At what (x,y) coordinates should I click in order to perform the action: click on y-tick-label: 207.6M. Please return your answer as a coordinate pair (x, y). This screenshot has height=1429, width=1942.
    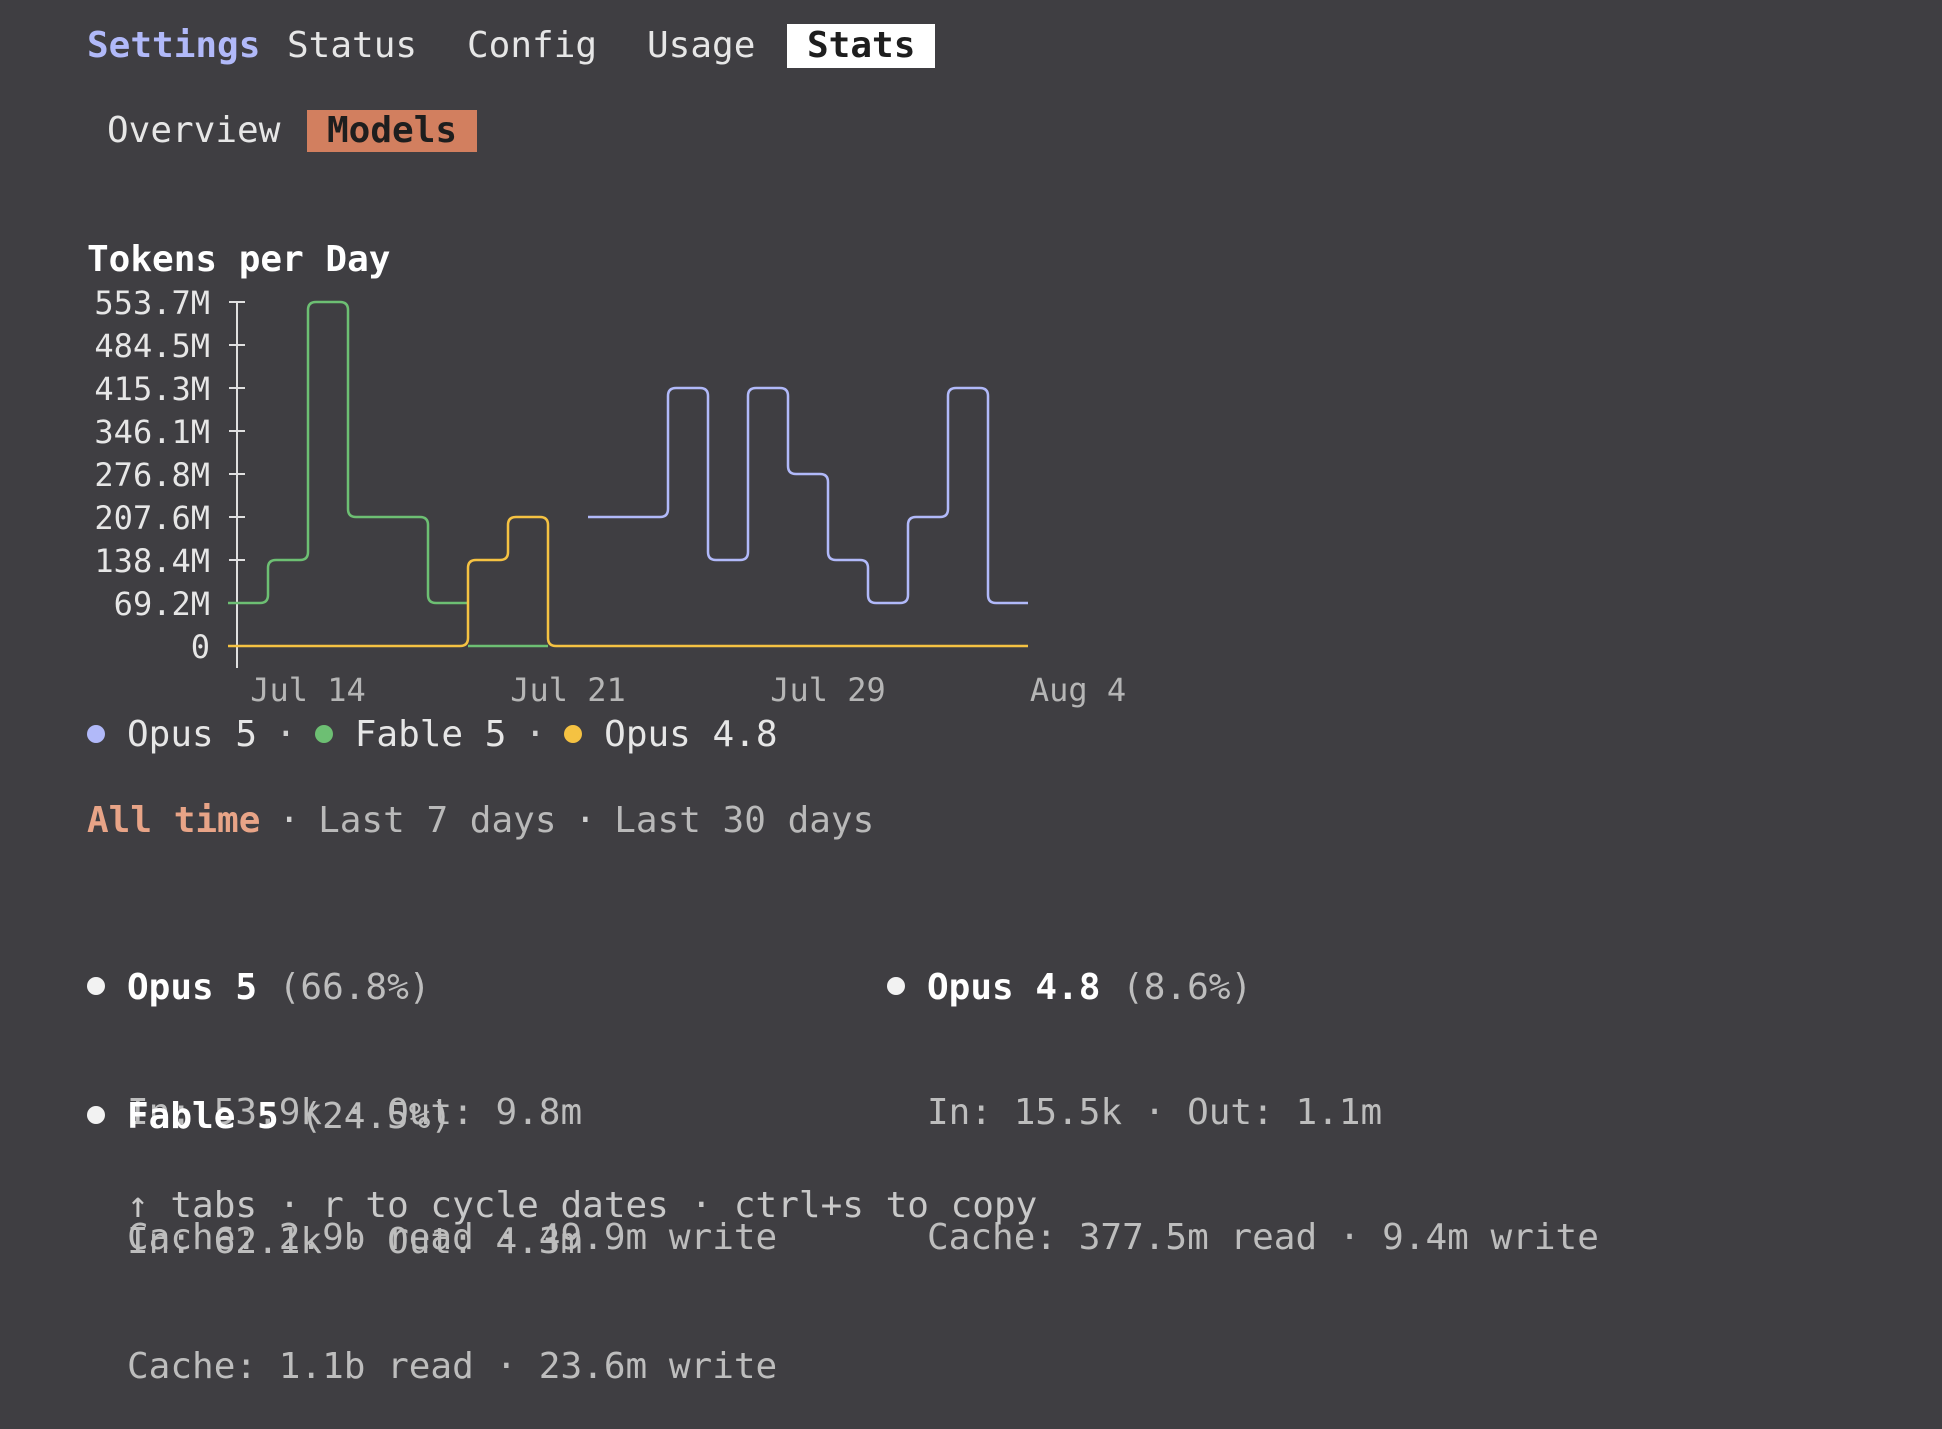
    Looking at the image, I should click on (152, 518).